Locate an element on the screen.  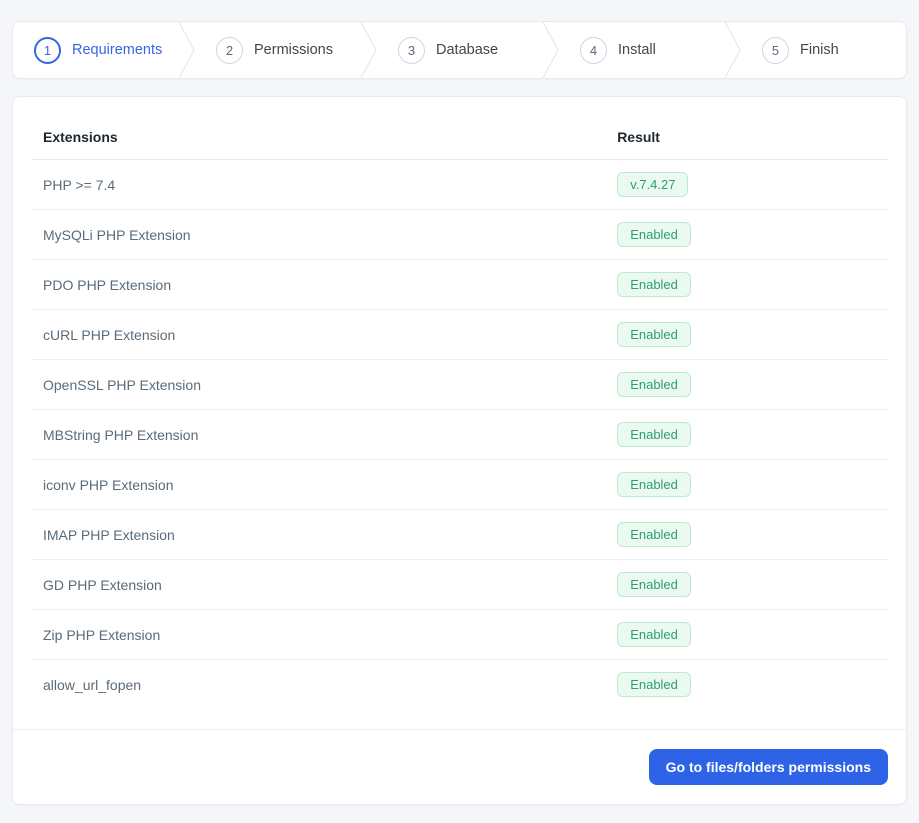
extension-name: iconv PHP Extension is located at coordinates (318, 484).